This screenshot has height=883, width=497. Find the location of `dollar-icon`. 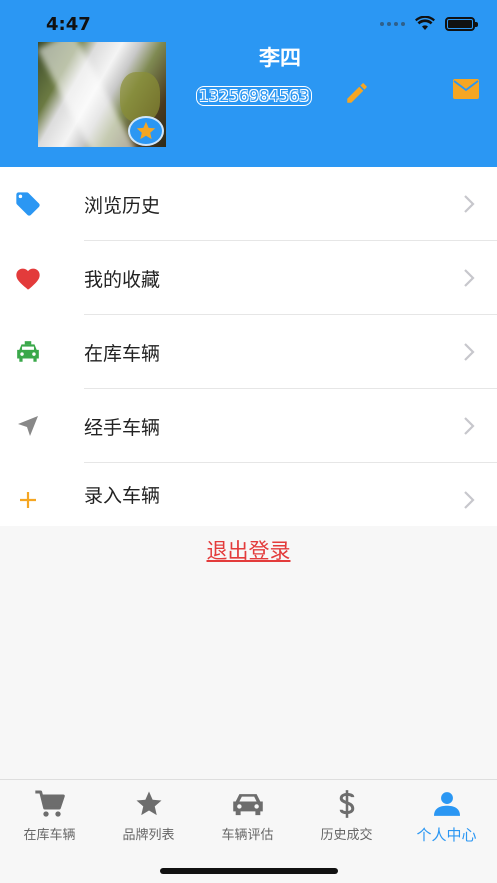

dollar-icon is located at coordinates (346, 804).